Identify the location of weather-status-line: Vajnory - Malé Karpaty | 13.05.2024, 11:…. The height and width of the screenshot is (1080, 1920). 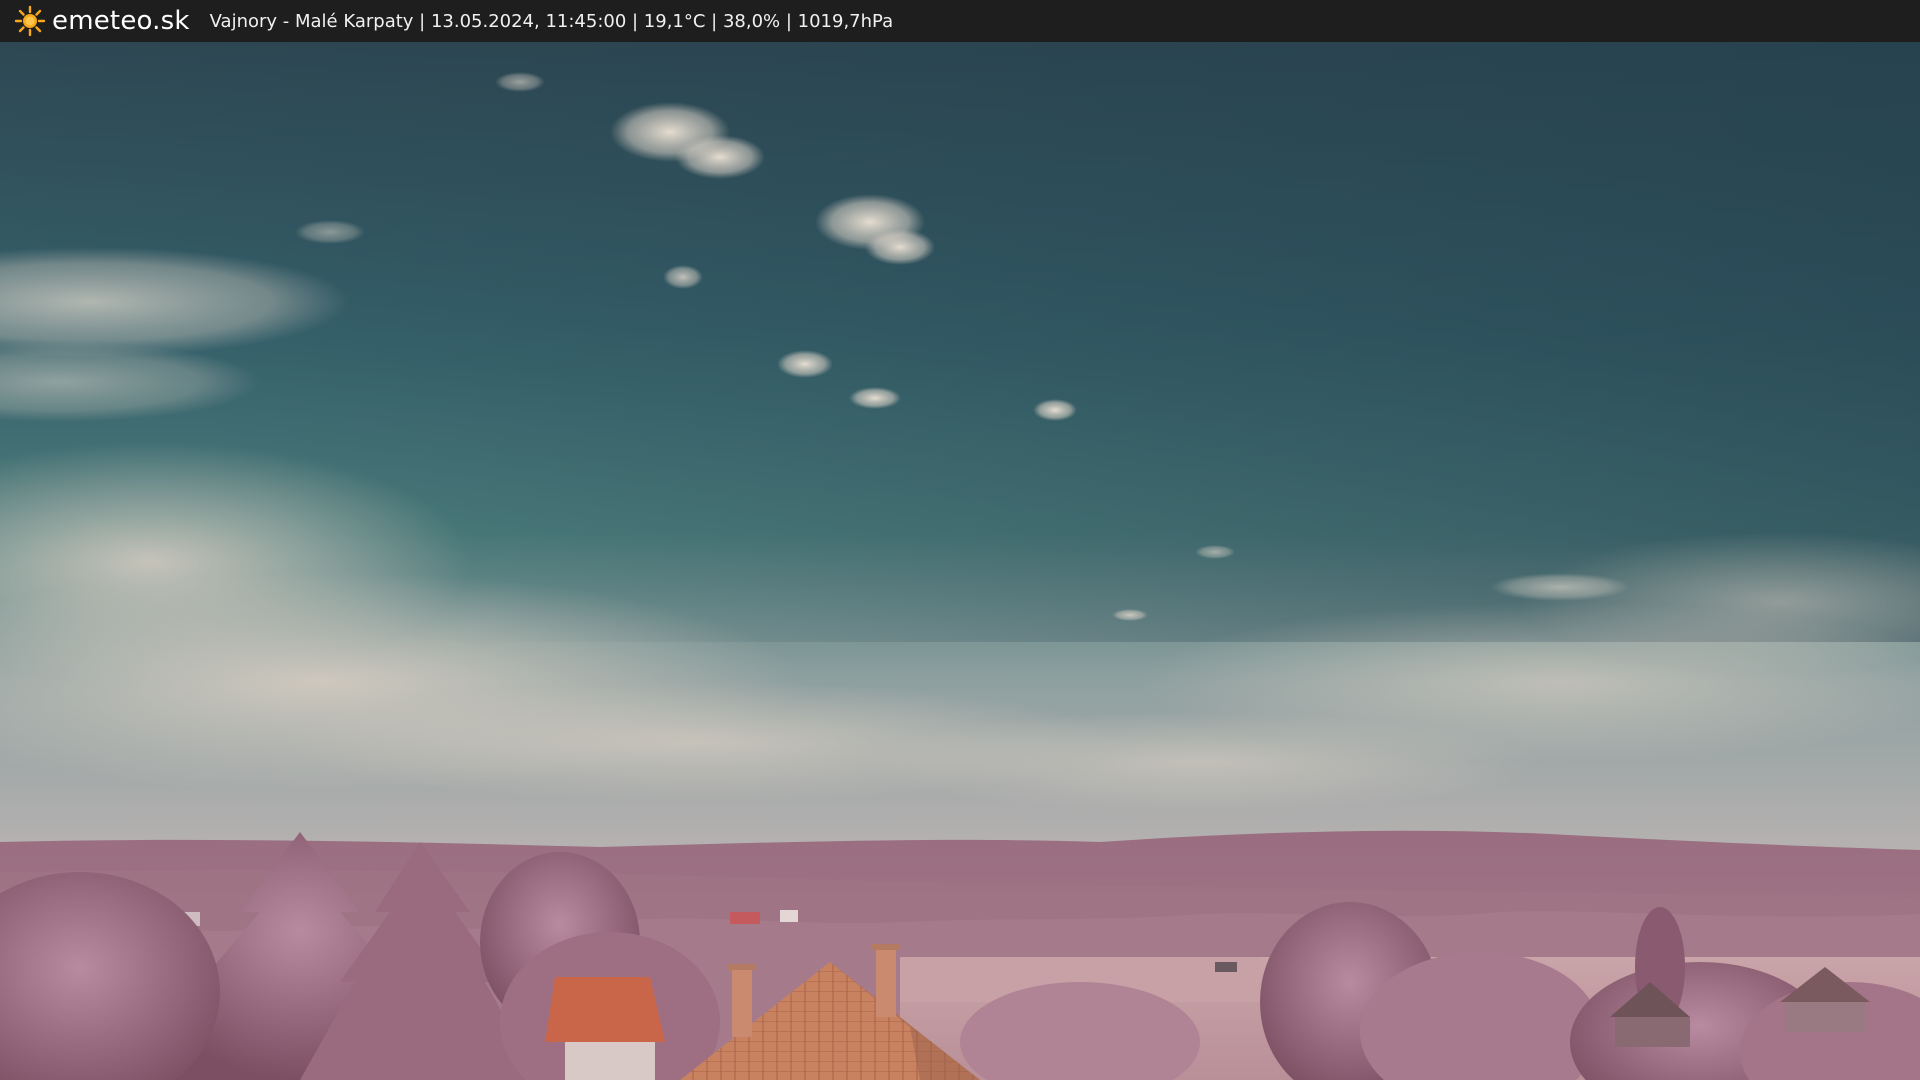
(551, 21).